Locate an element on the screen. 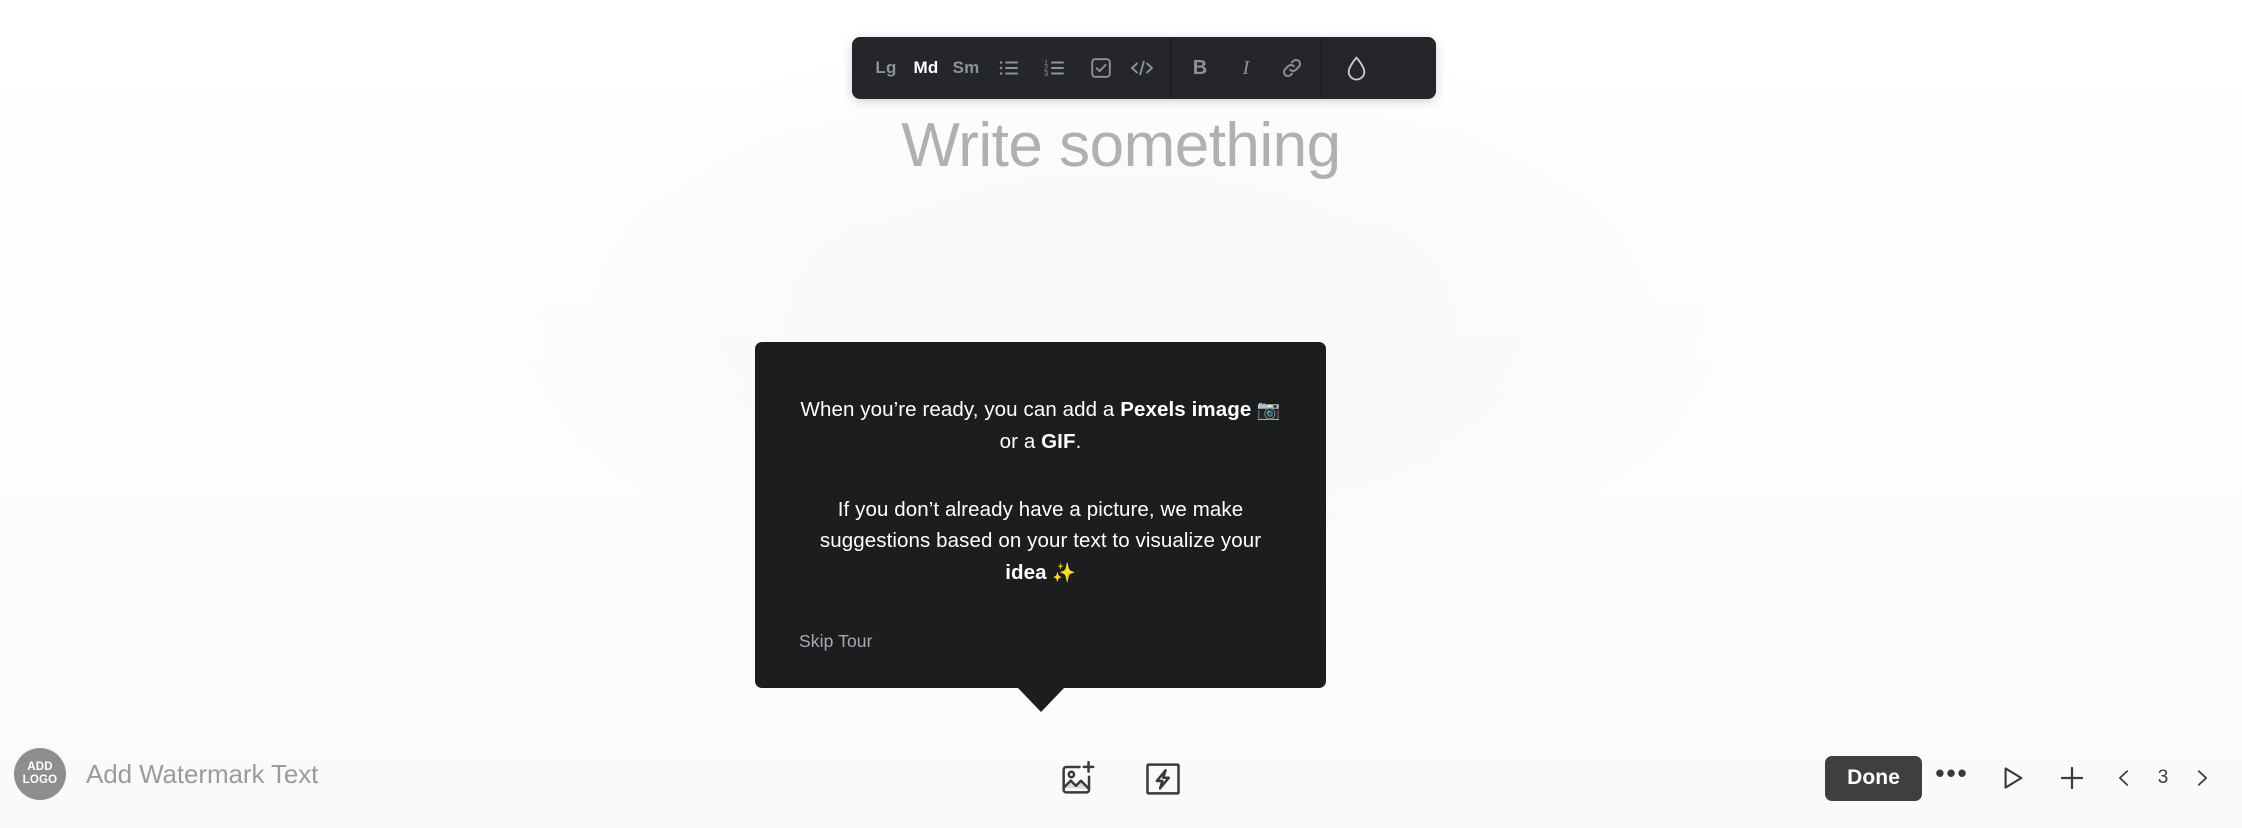 This screenshot has height=828, width=2242. block-format-group: 1 2 3 is located at coordinates (1078, 68).